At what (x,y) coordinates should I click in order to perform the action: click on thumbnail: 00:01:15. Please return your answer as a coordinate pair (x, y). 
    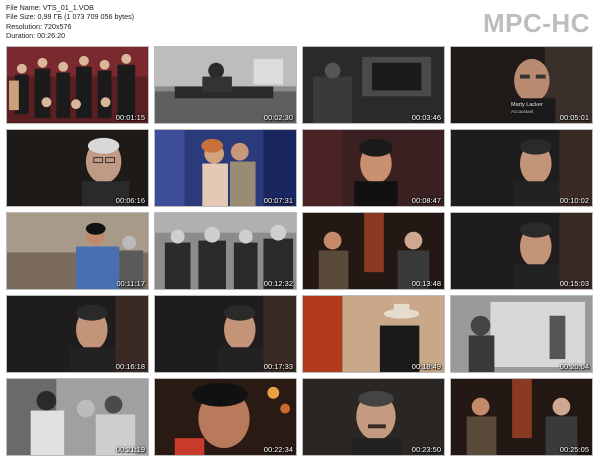
    Looking at the image, I should click on (77, 85).